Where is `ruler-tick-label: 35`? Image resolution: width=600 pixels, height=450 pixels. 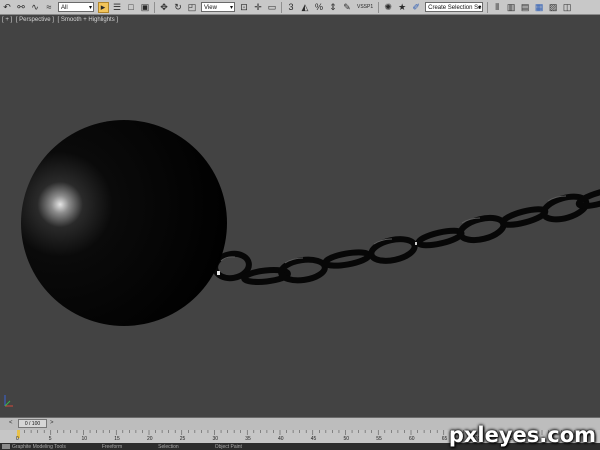
ruler-tick-label: 35 is located at coordinates (248, 439).